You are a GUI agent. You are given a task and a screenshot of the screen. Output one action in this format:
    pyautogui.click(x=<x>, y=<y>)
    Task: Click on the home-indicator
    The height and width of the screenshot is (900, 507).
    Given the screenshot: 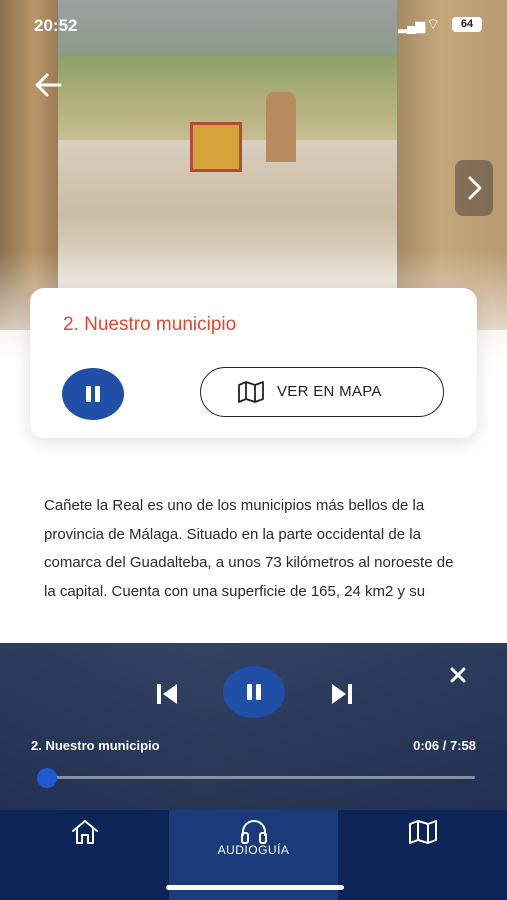 What is the action you would take?
    pyautogui.click(x=255, y=887)
    